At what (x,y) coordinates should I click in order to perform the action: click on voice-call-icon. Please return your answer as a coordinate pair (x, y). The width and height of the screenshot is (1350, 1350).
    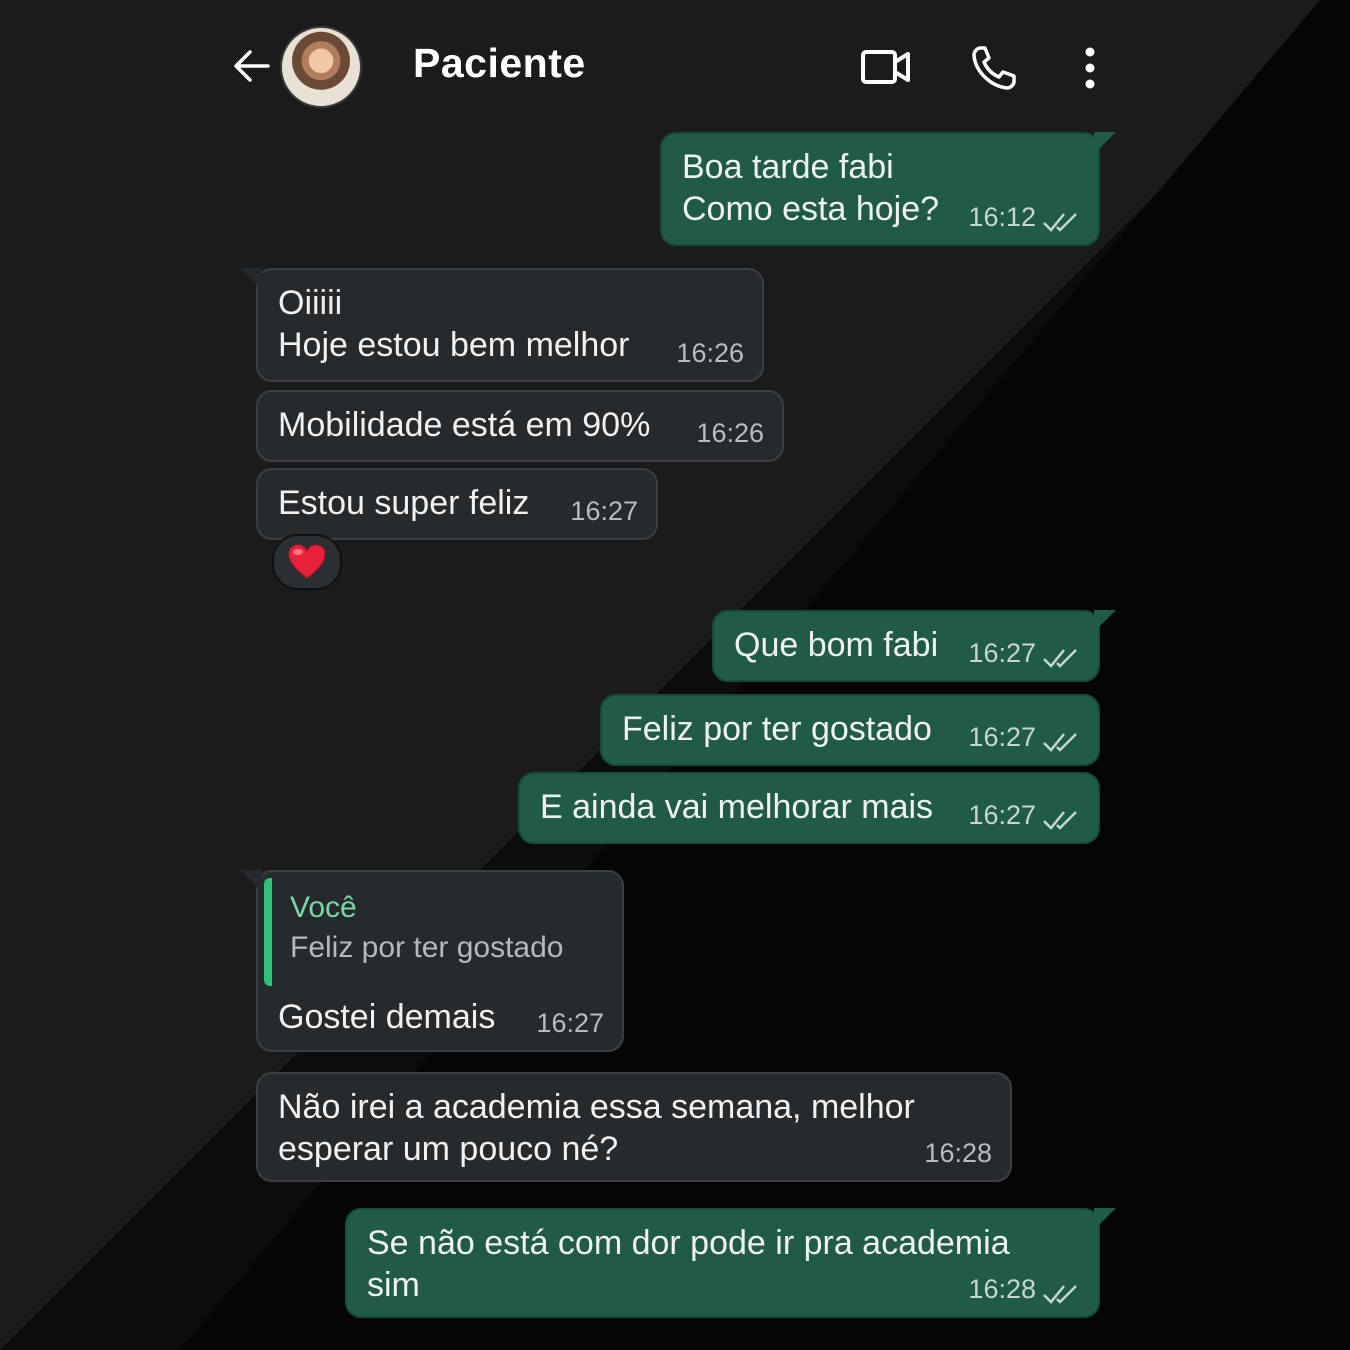
    Looking at the image, I should click on (996, 68).